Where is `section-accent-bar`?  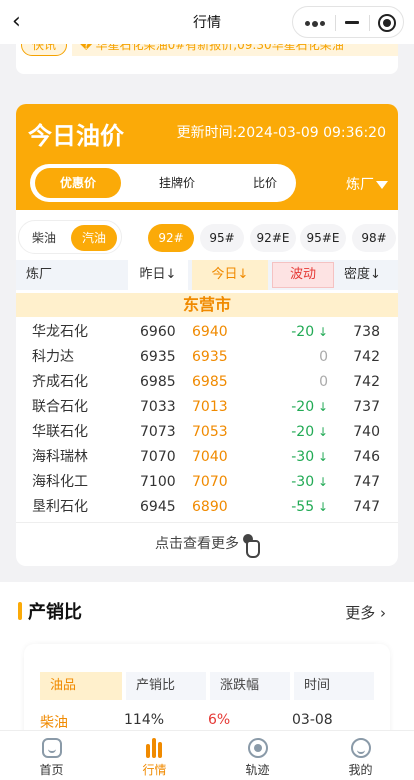
section-accent-bar is located at coordinates (20, 611).